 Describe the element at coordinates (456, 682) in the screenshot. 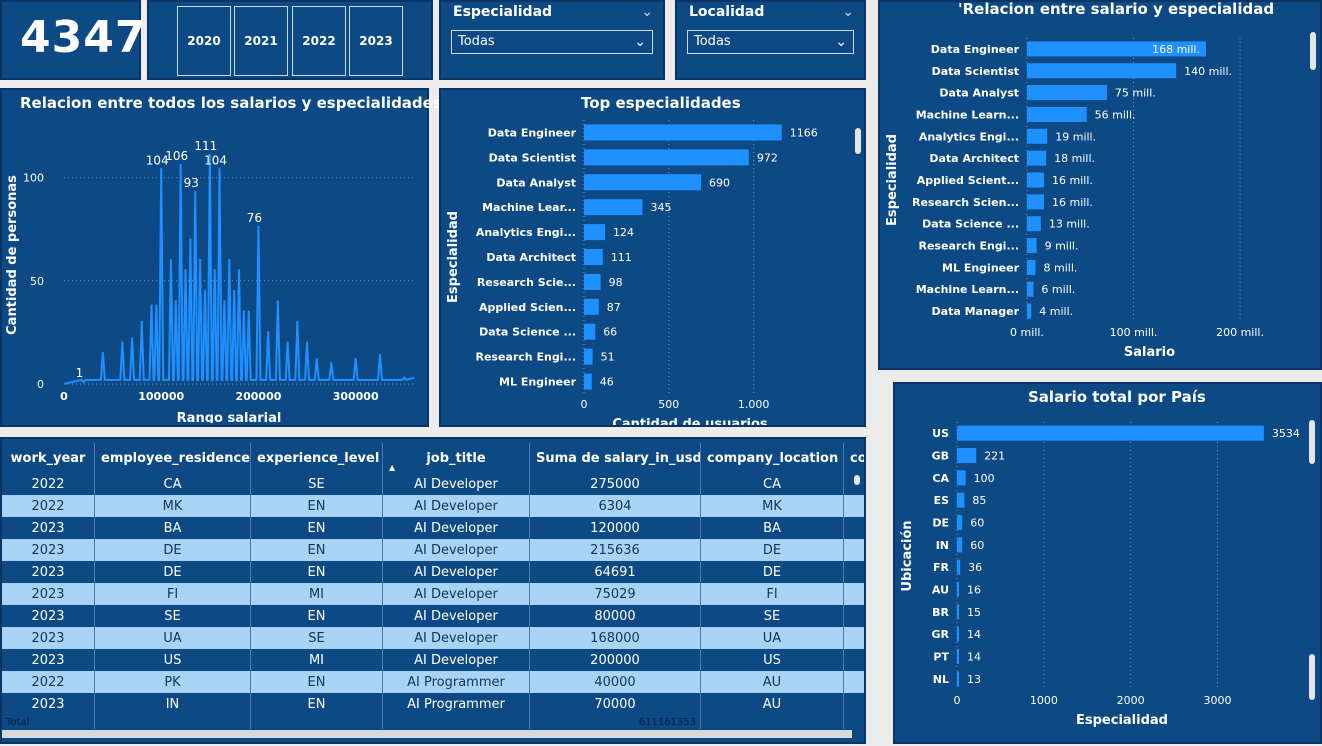

I see `table-cell: AI Programmer` at that location.